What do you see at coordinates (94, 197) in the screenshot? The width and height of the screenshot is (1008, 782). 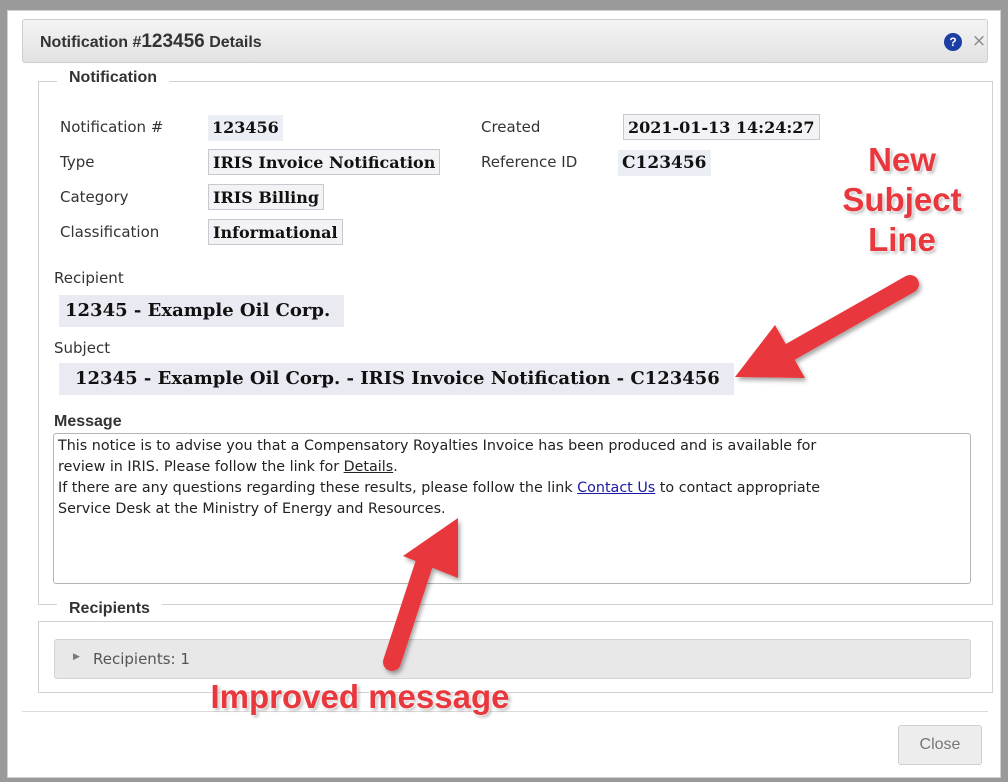 I see `category-label: Category` at bounding box center [94, 197].